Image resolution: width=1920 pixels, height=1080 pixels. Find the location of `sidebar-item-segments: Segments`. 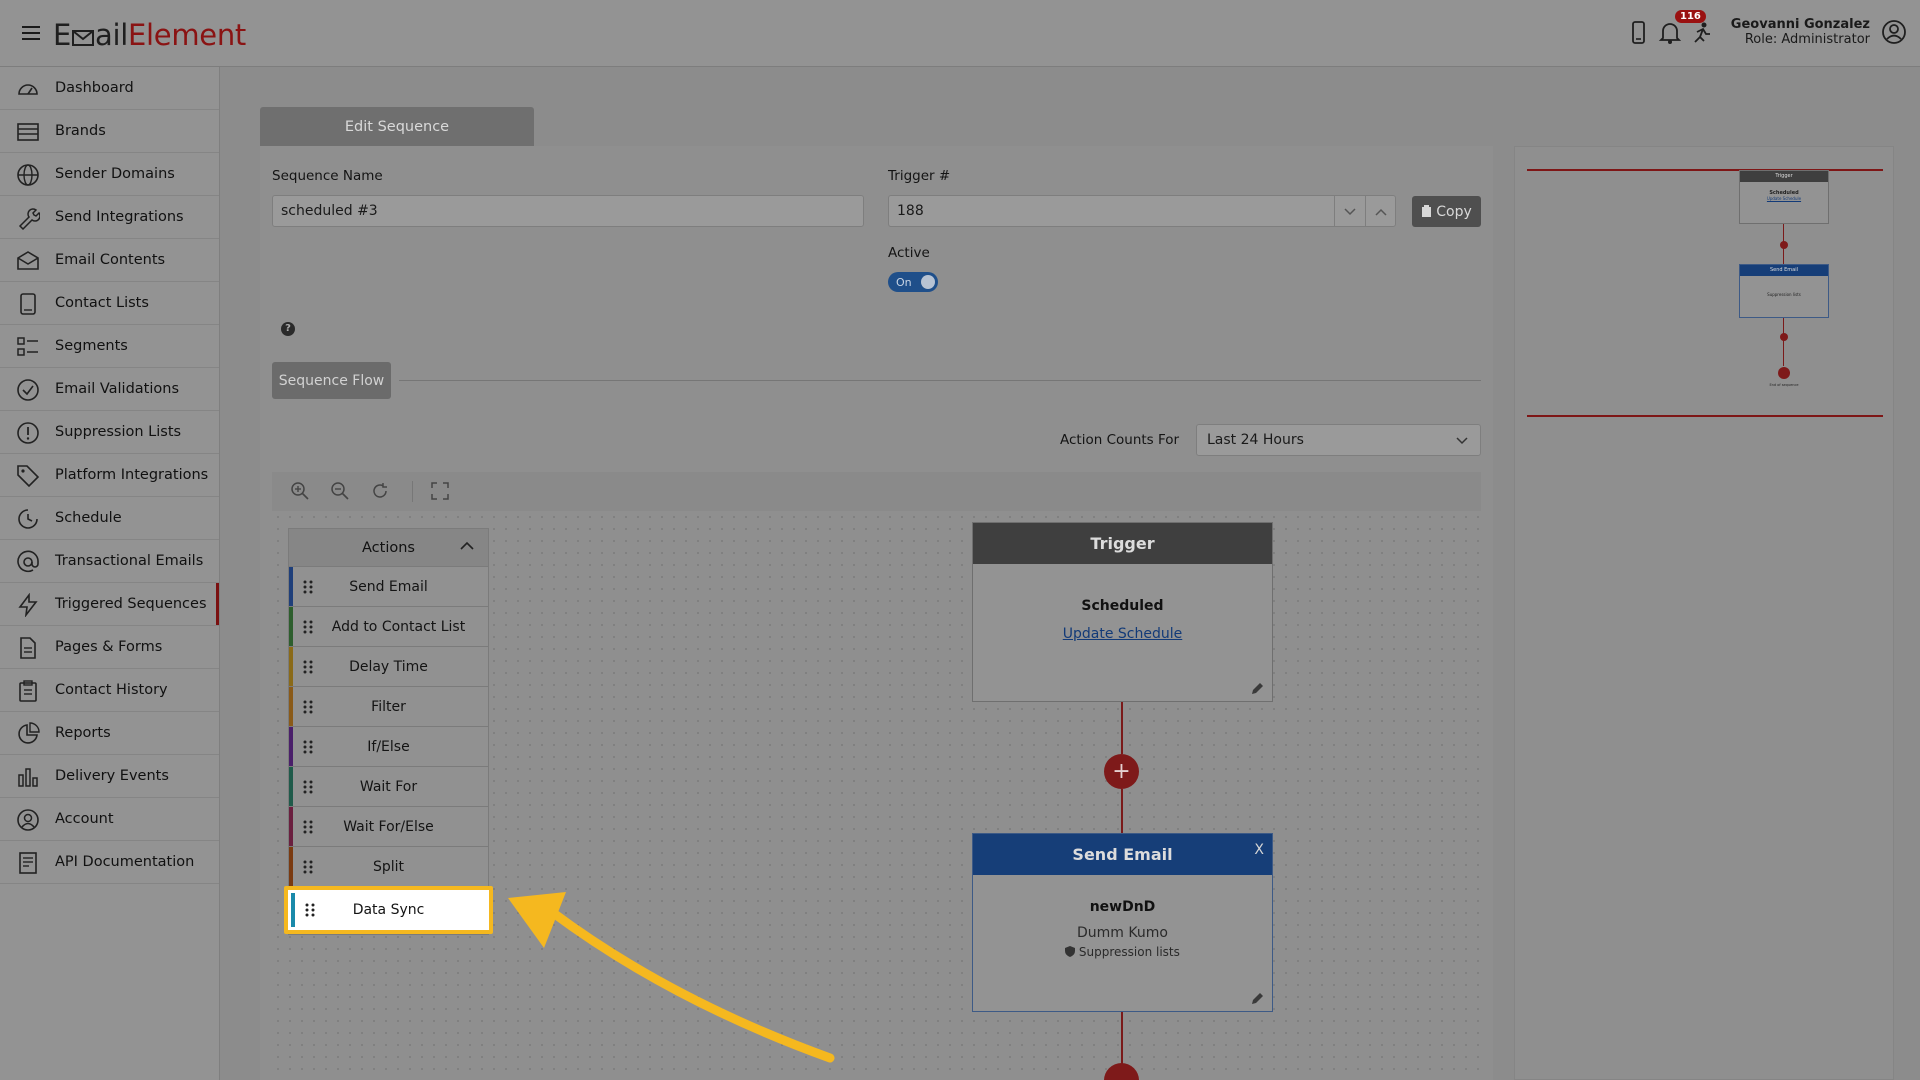

sidebar-item-segments: Segments is located at coordinates (109, 346).